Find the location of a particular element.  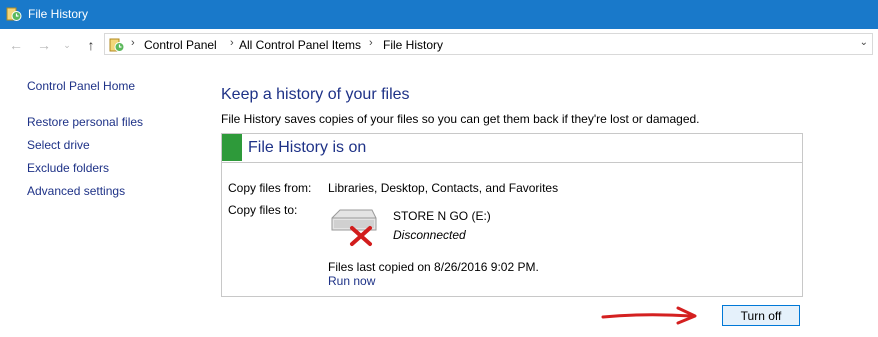

sidebar-link-control-panel-home: Control Panel Home is located at coordinates (81, 86).